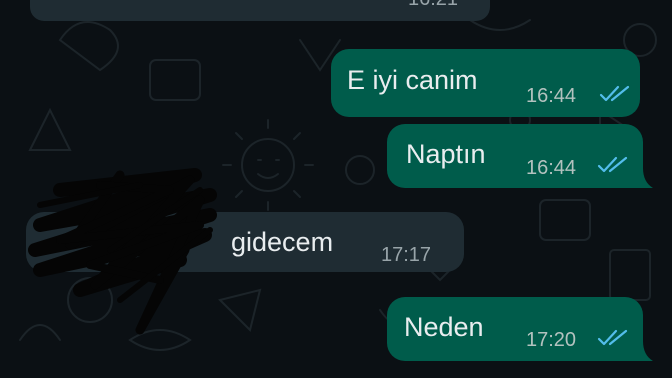  I want to click on message-bubble-incoming: 16:21, so click(260, 10).